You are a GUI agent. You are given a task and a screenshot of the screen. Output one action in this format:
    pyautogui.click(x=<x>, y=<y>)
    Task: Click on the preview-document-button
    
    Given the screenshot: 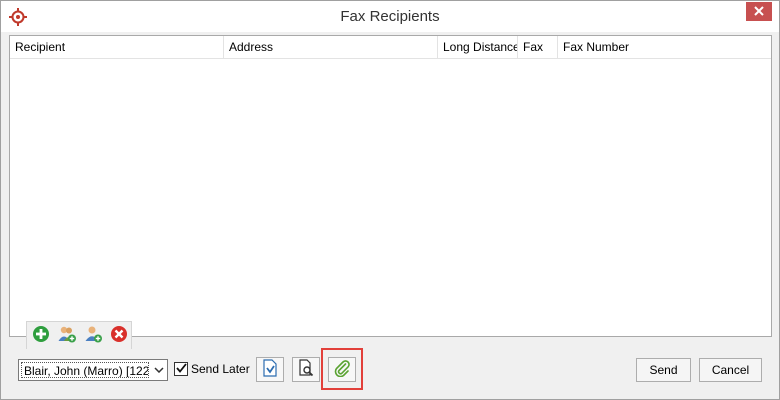 What is the action you would take?
    pyautogui.click(x=306, y=369)
    